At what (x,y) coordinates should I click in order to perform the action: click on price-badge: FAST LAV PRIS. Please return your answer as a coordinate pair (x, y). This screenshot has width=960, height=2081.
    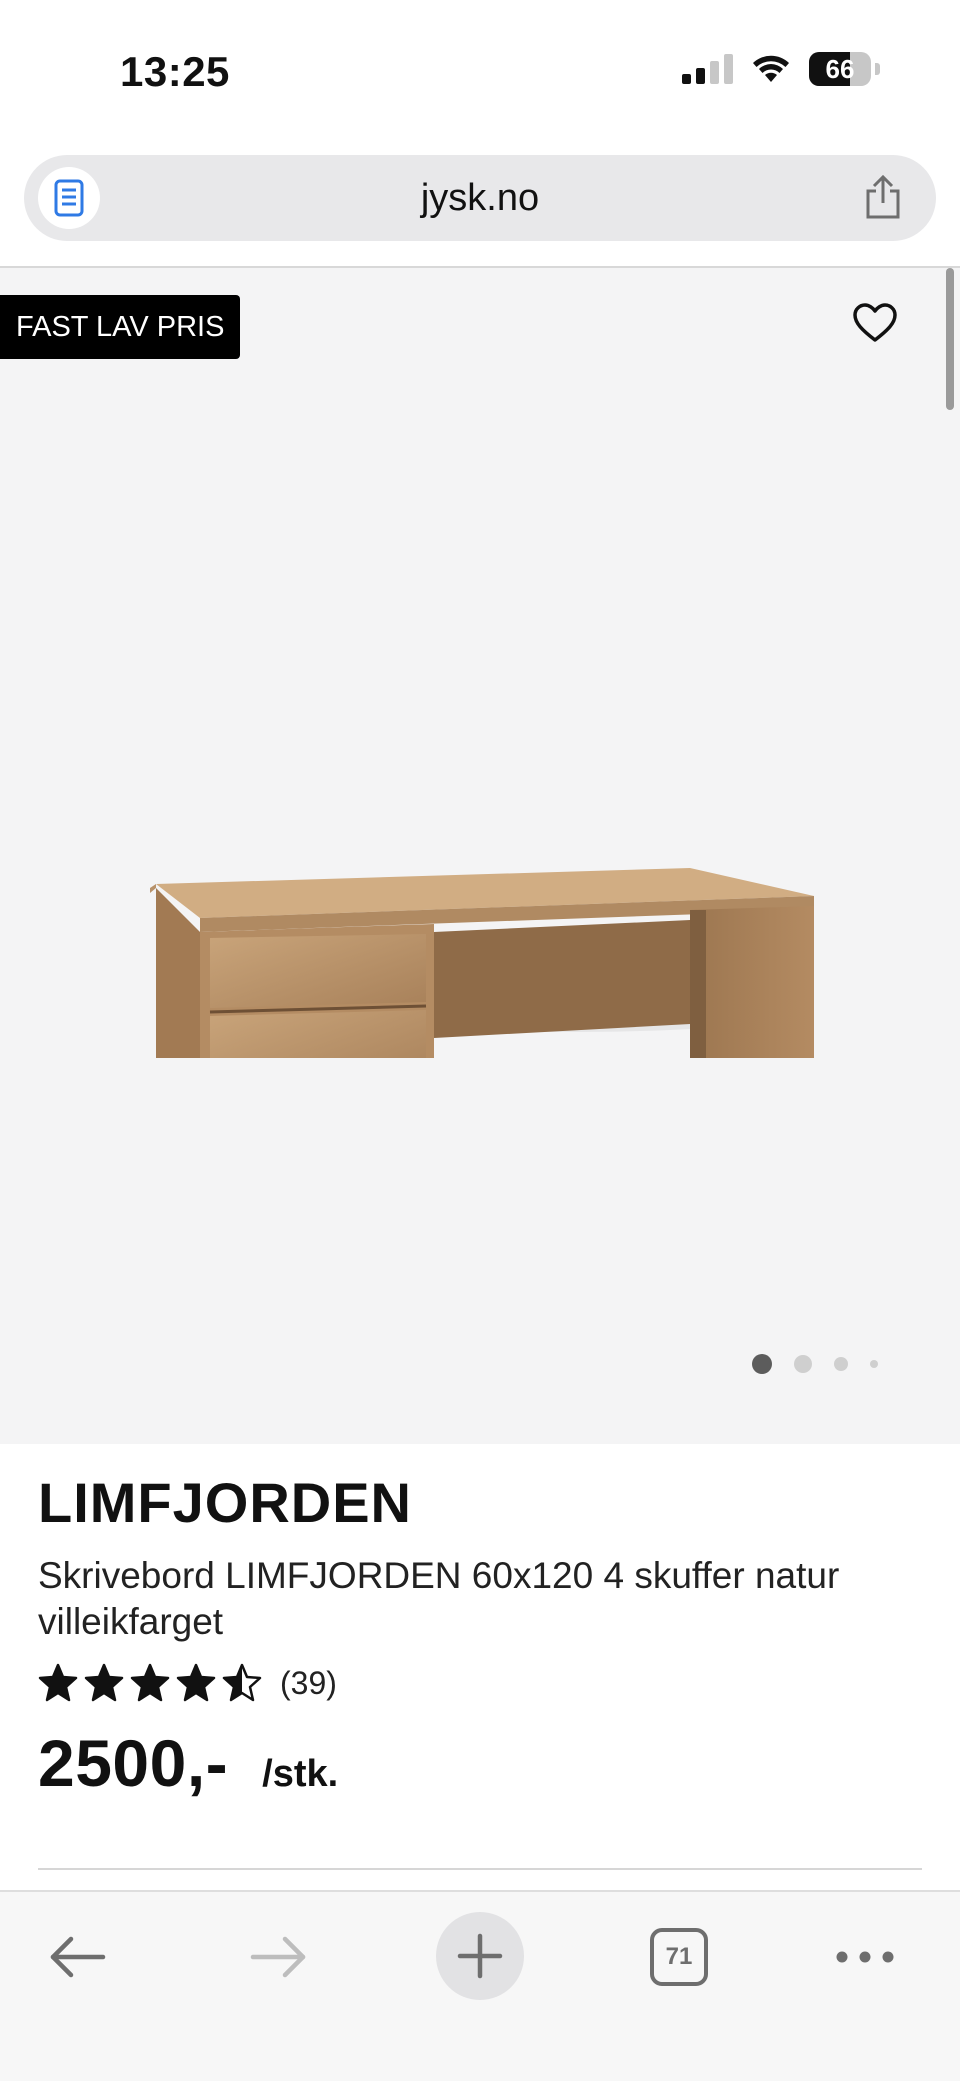
    Looking at the image, I should click on (120, 327).